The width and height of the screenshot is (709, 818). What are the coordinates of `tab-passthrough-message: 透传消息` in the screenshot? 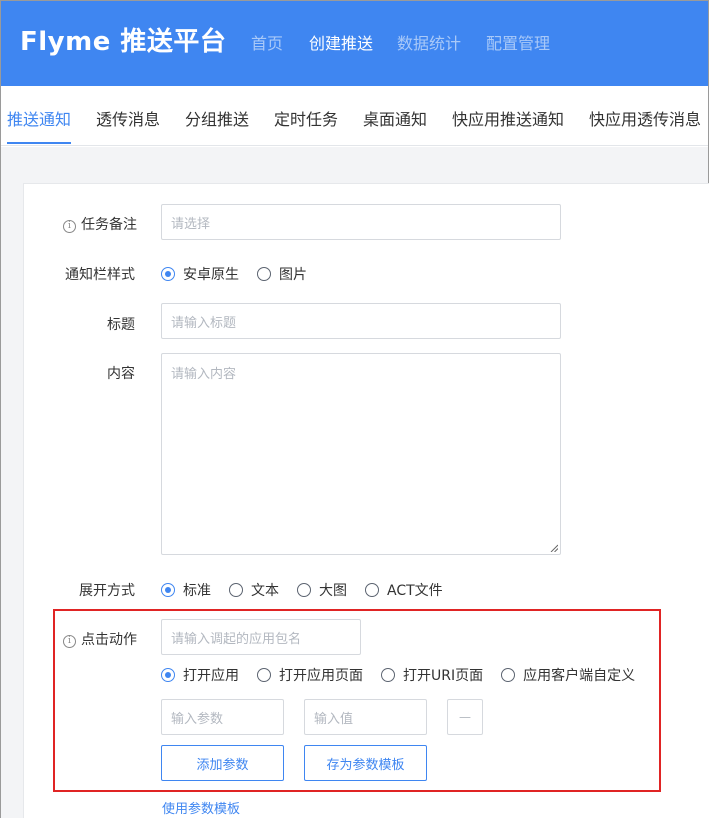 It's located at (128, 118).